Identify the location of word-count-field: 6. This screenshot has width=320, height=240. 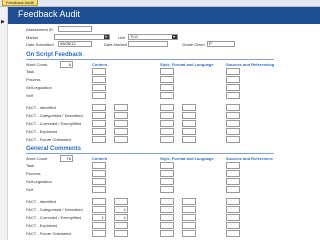
(66, 64).